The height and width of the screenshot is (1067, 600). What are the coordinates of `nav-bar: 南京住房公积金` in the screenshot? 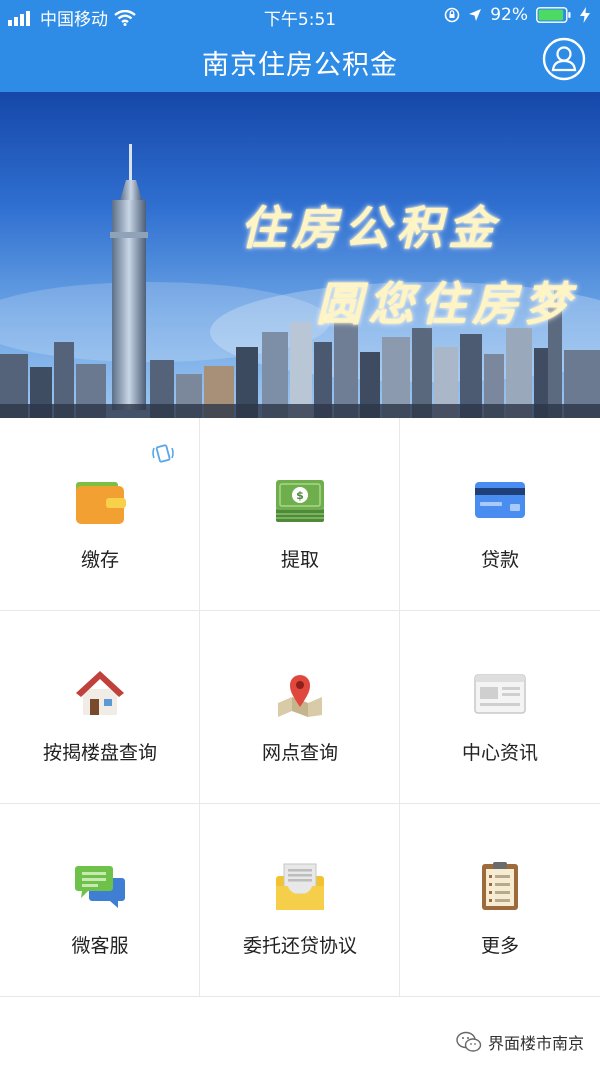 It's located at (300, 61).